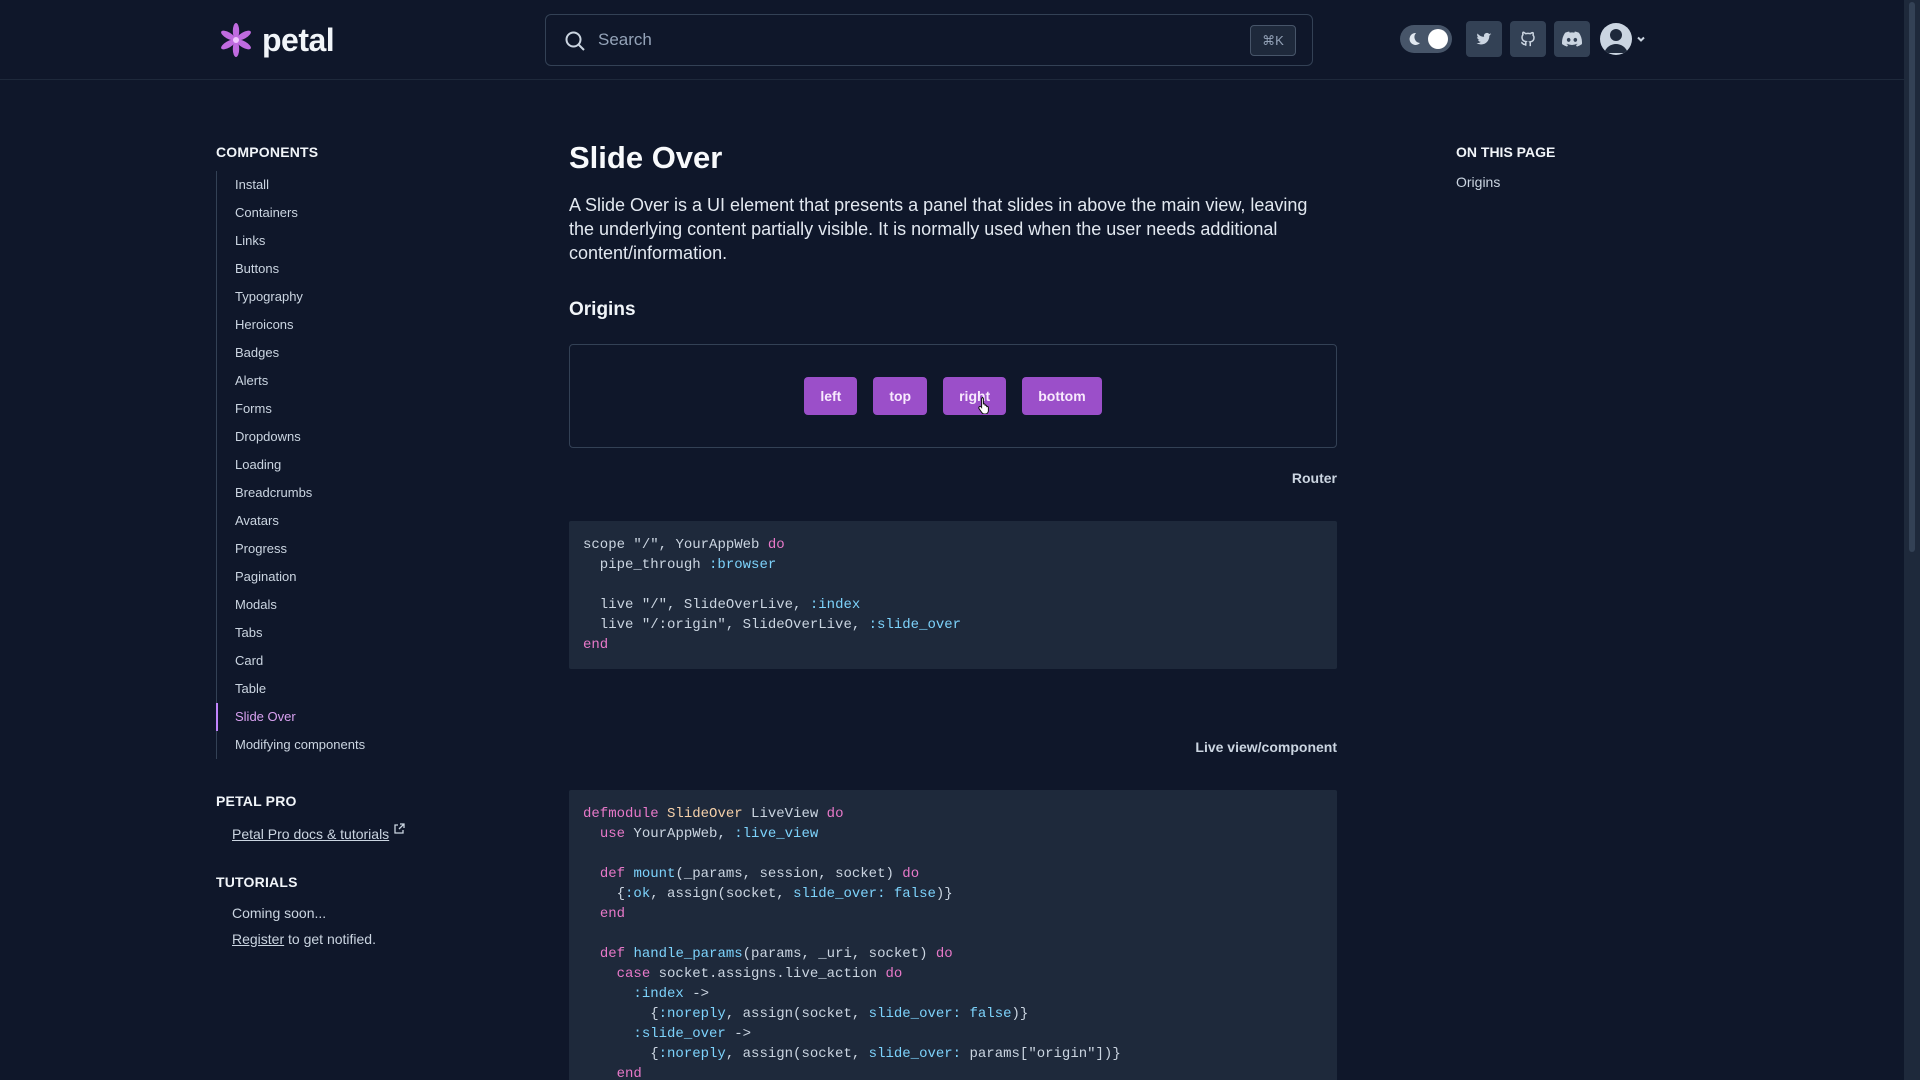 This screenshot has height=1080, width=1920. I want to click on github-button, so click(1528, 39).